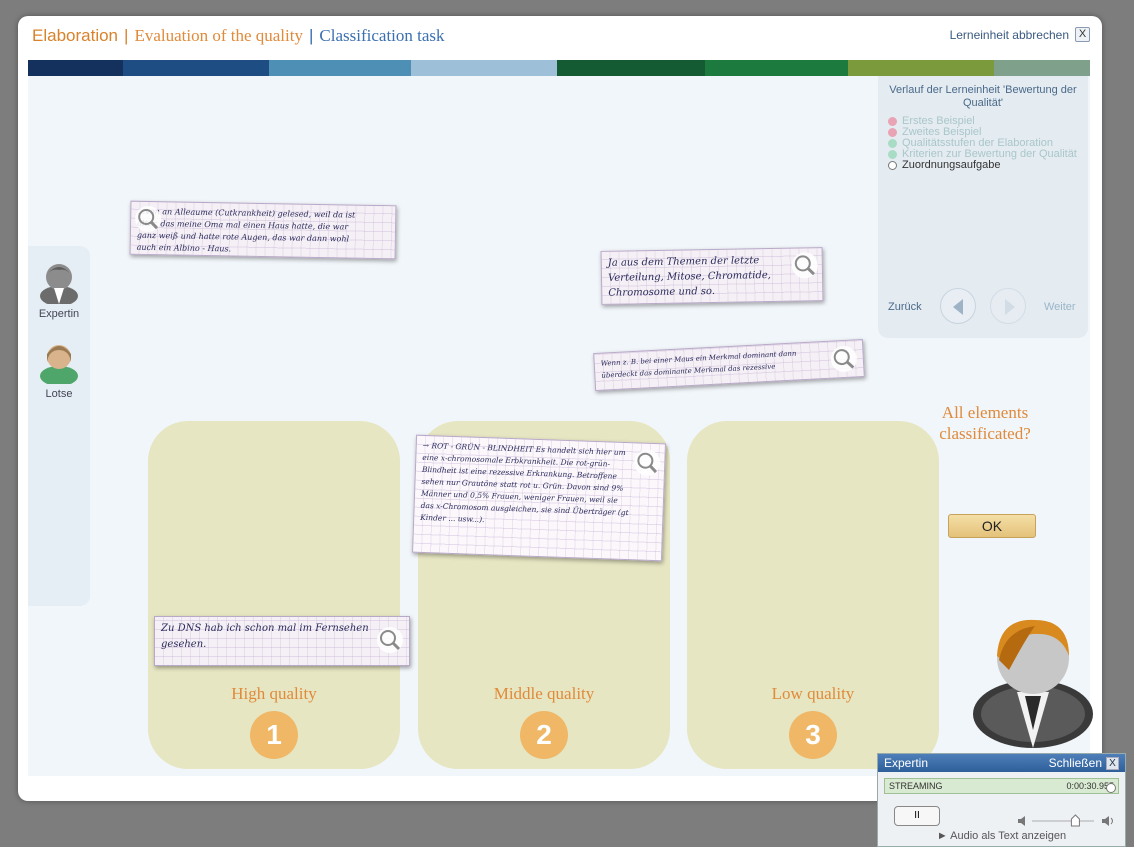  What do you see at coordinates (951, 165) in the screenshot?
I see `progress-item-label: Zuordnungsaufgabe` at bounding box center [951, 165].